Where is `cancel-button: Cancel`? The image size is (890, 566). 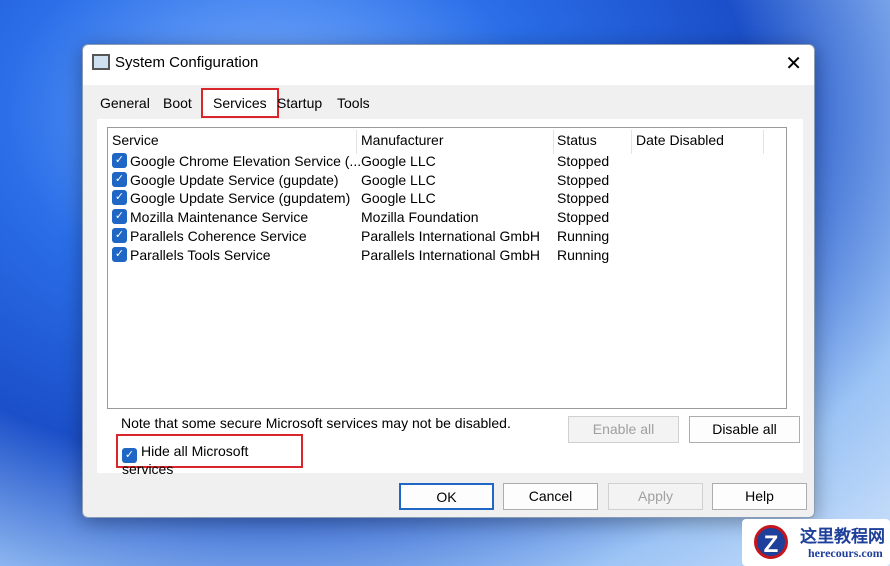
cancel-button: Cancel is located at coordinates (550, 496).